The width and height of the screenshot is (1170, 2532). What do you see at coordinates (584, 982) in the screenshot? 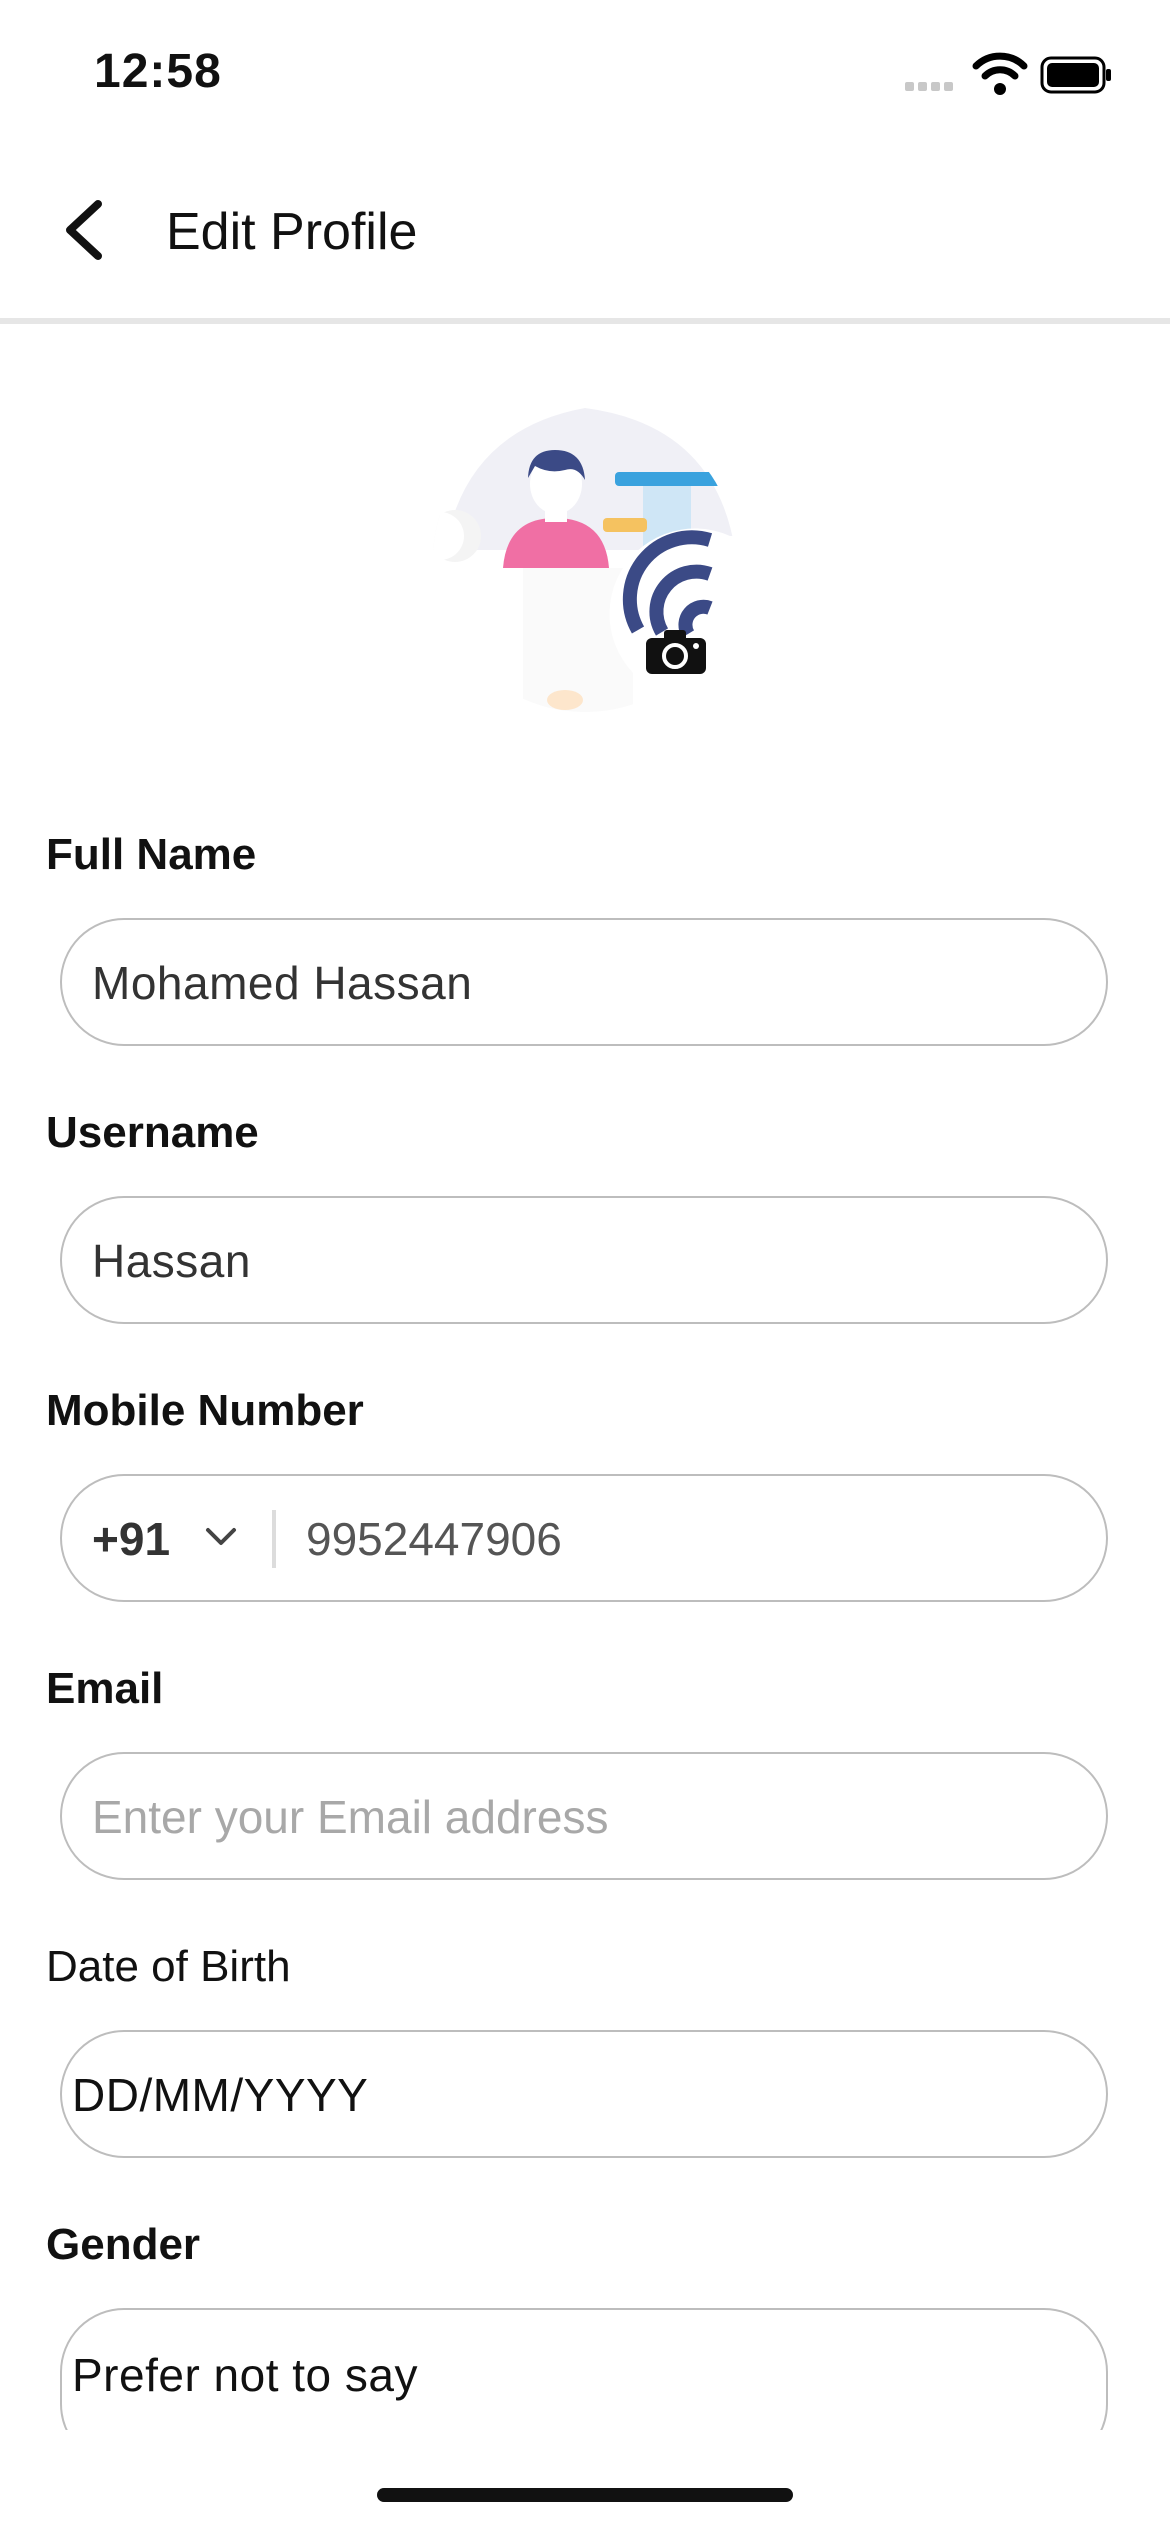
I see `full-name-field: Mohamed Hassan` at bounding box center [584, 982].